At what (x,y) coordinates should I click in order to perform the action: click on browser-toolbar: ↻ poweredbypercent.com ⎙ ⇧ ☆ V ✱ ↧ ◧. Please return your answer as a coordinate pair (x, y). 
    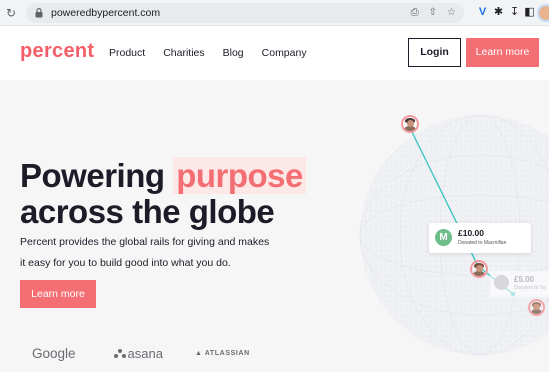
    Looking at the image, I should click on (274, 13).